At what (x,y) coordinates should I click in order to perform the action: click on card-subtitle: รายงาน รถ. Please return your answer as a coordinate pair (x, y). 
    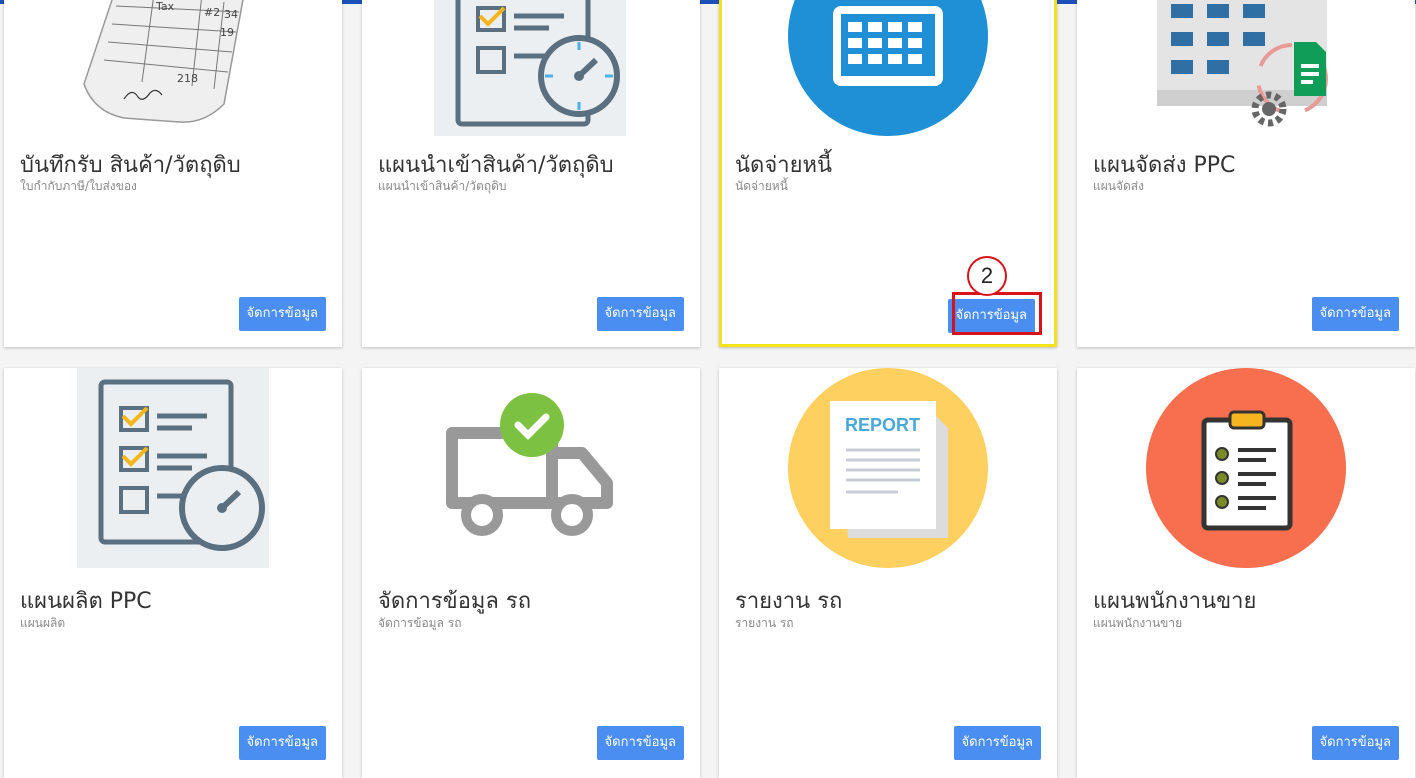
    Looking at the image, I should click on (764, 623).